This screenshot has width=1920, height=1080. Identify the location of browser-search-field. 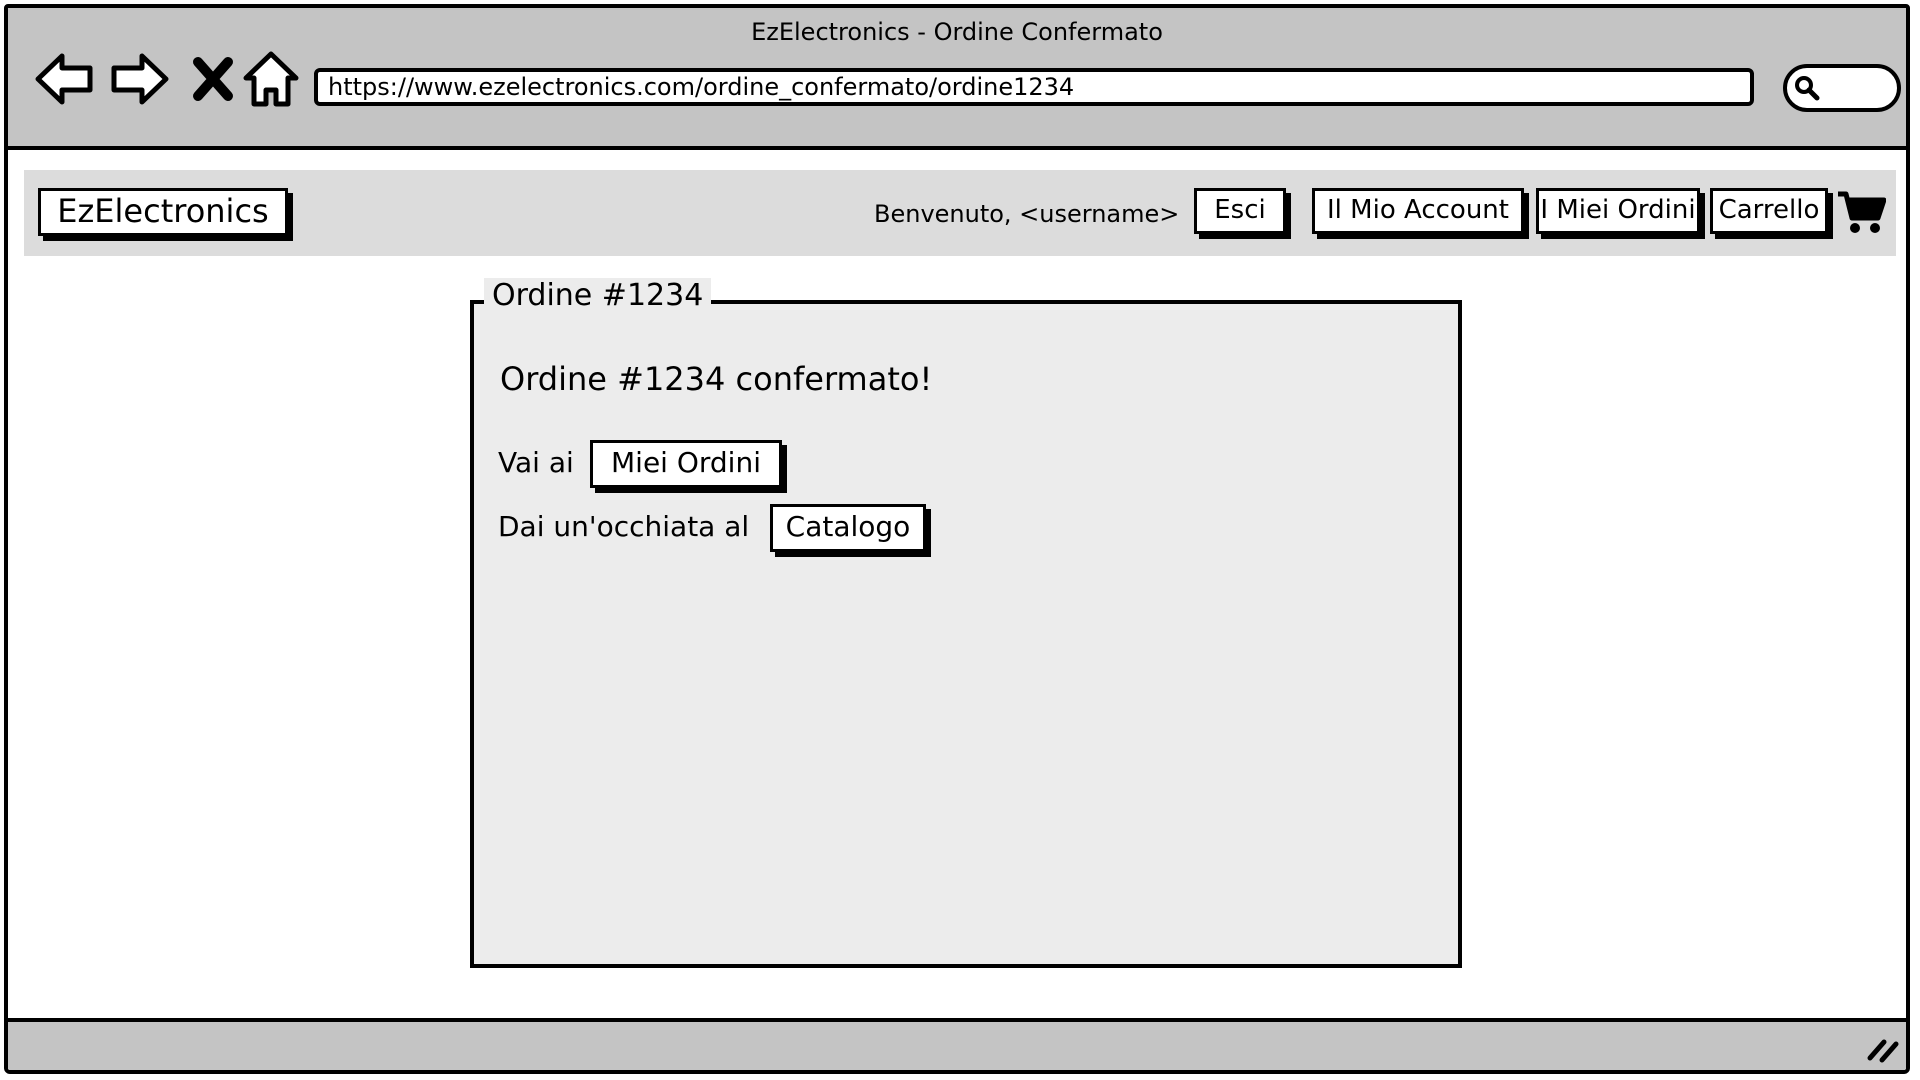
(1842, 88).